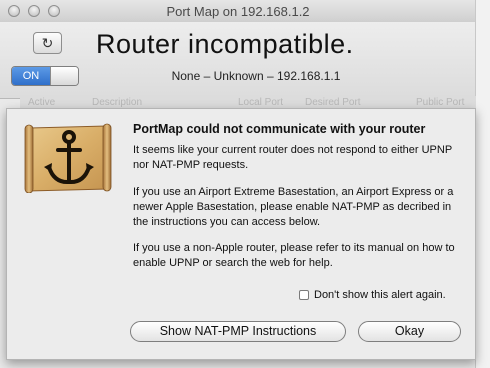 This screenshot has height=368, width=490. I want to click on column-header-active: Active, so click(41, 102).